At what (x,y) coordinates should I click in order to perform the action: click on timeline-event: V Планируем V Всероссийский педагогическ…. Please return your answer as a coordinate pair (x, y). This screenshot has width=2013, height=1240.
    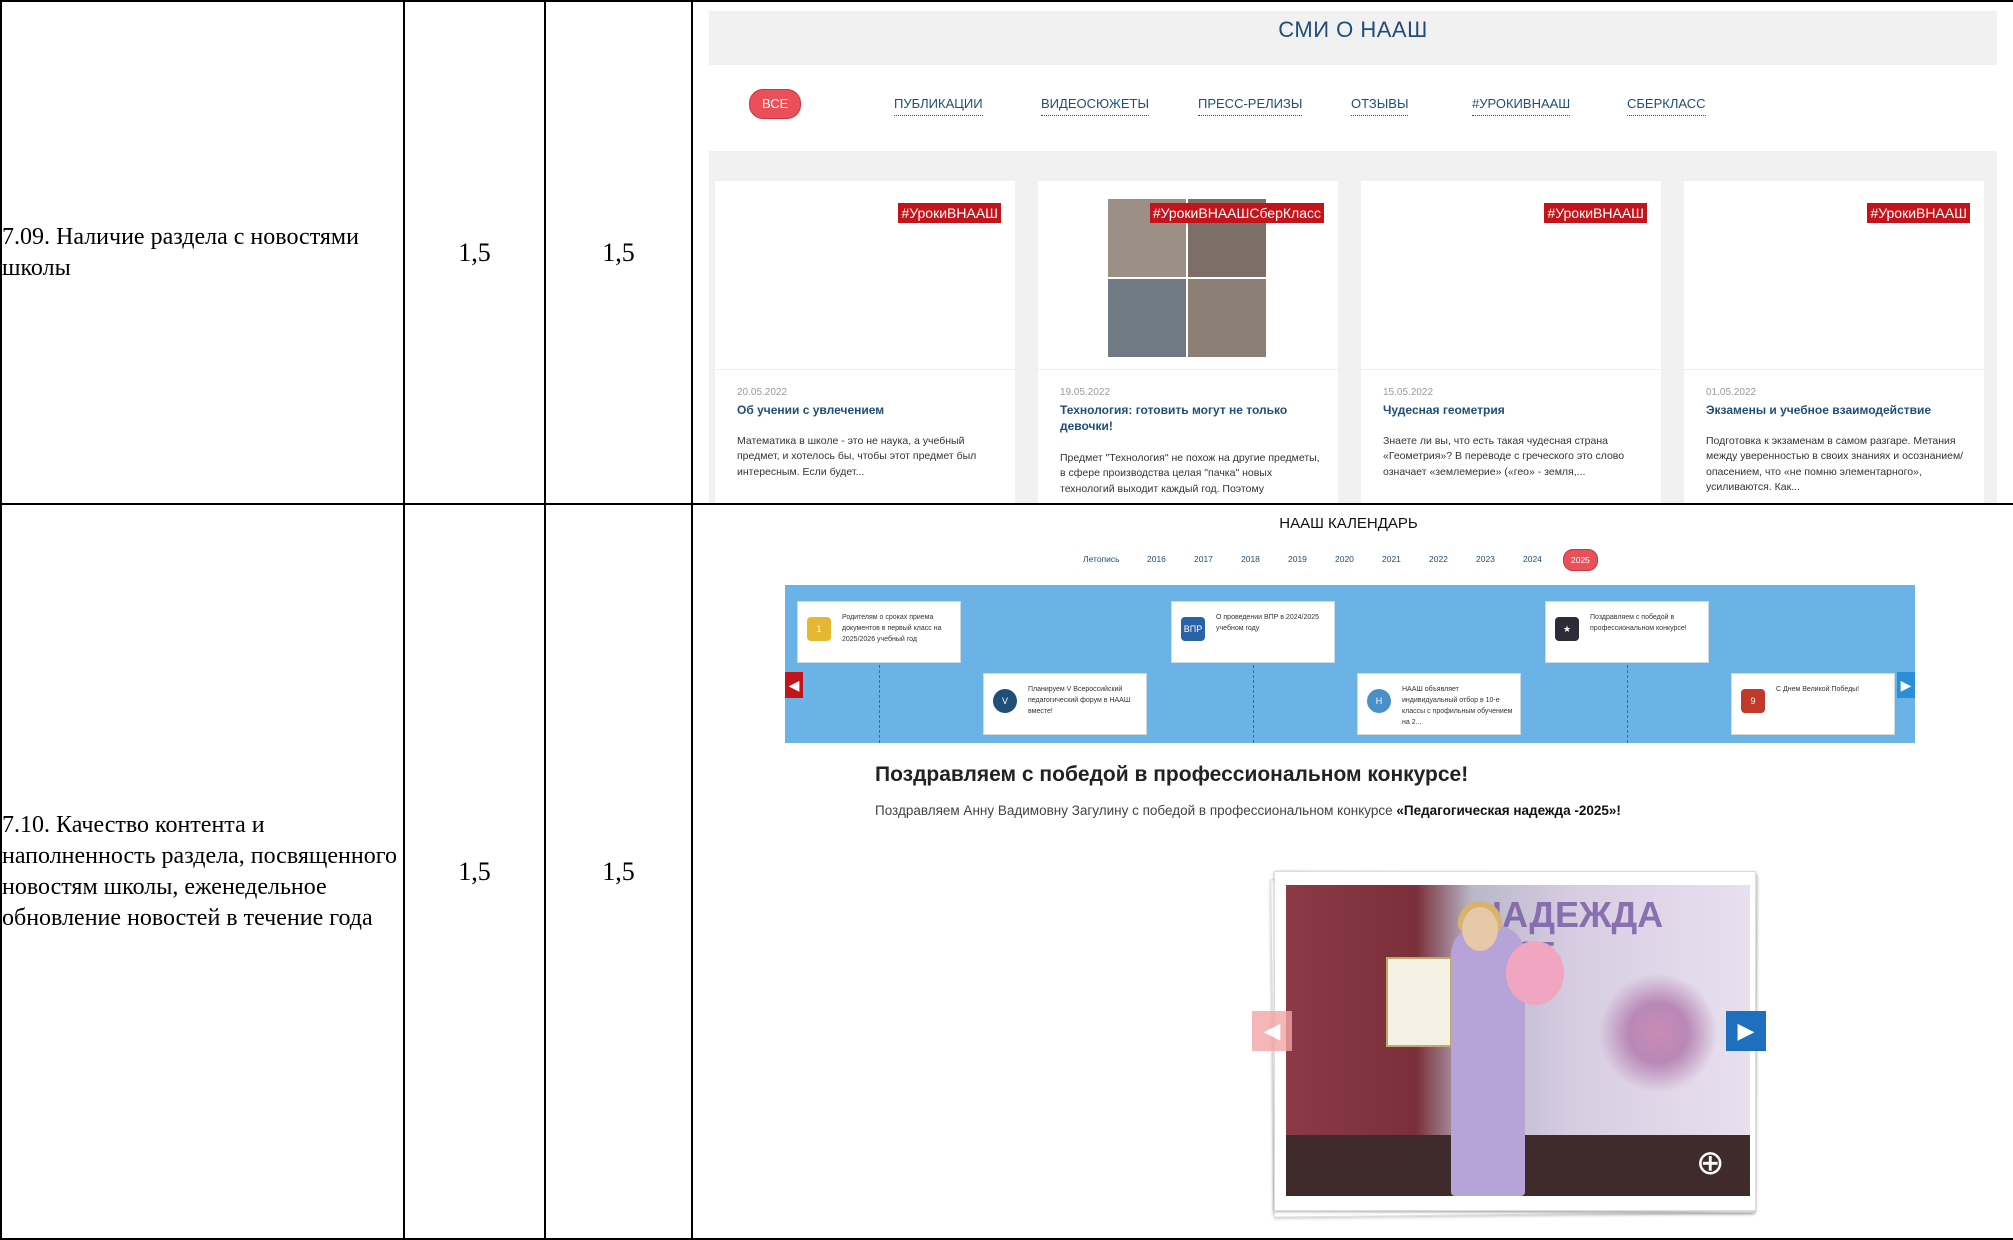
    Looking at the image, I should click on (1065, 704).